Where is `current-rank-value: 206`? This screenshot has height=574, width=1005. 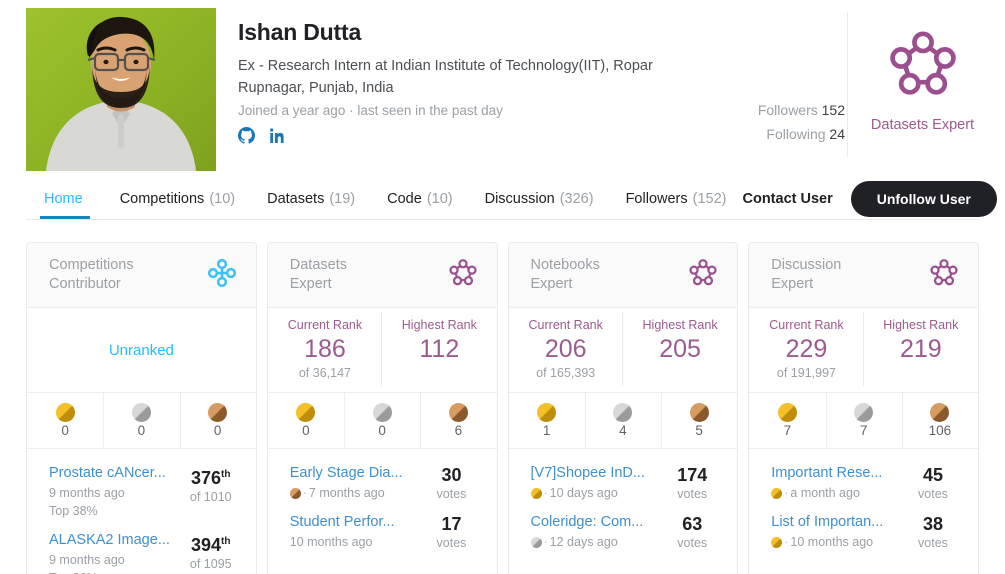 current-rank-value: 206 is located at coordinates (565, 349).